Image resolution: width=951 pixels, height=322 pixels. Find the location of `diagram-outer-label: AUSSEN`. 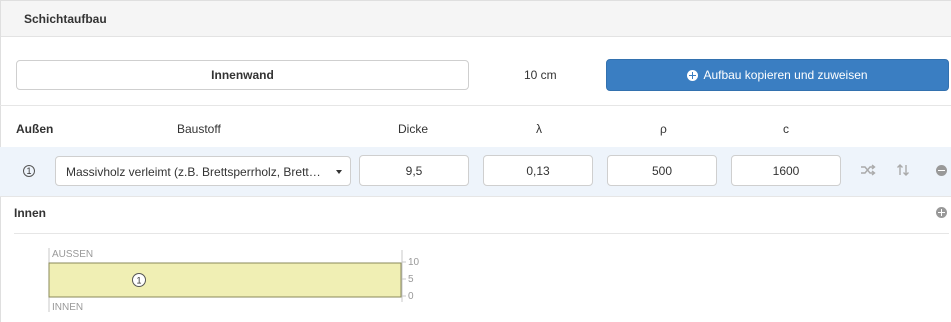

diagram-outer-label: AUSSEN is located at coordinates (72, 254).